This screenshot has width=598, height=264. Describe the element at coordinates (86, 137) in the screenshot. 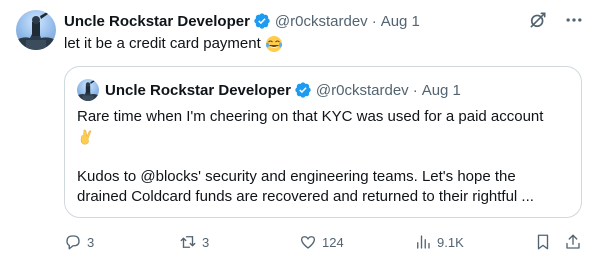

I see `crossed-fingers-emoji` at that location.